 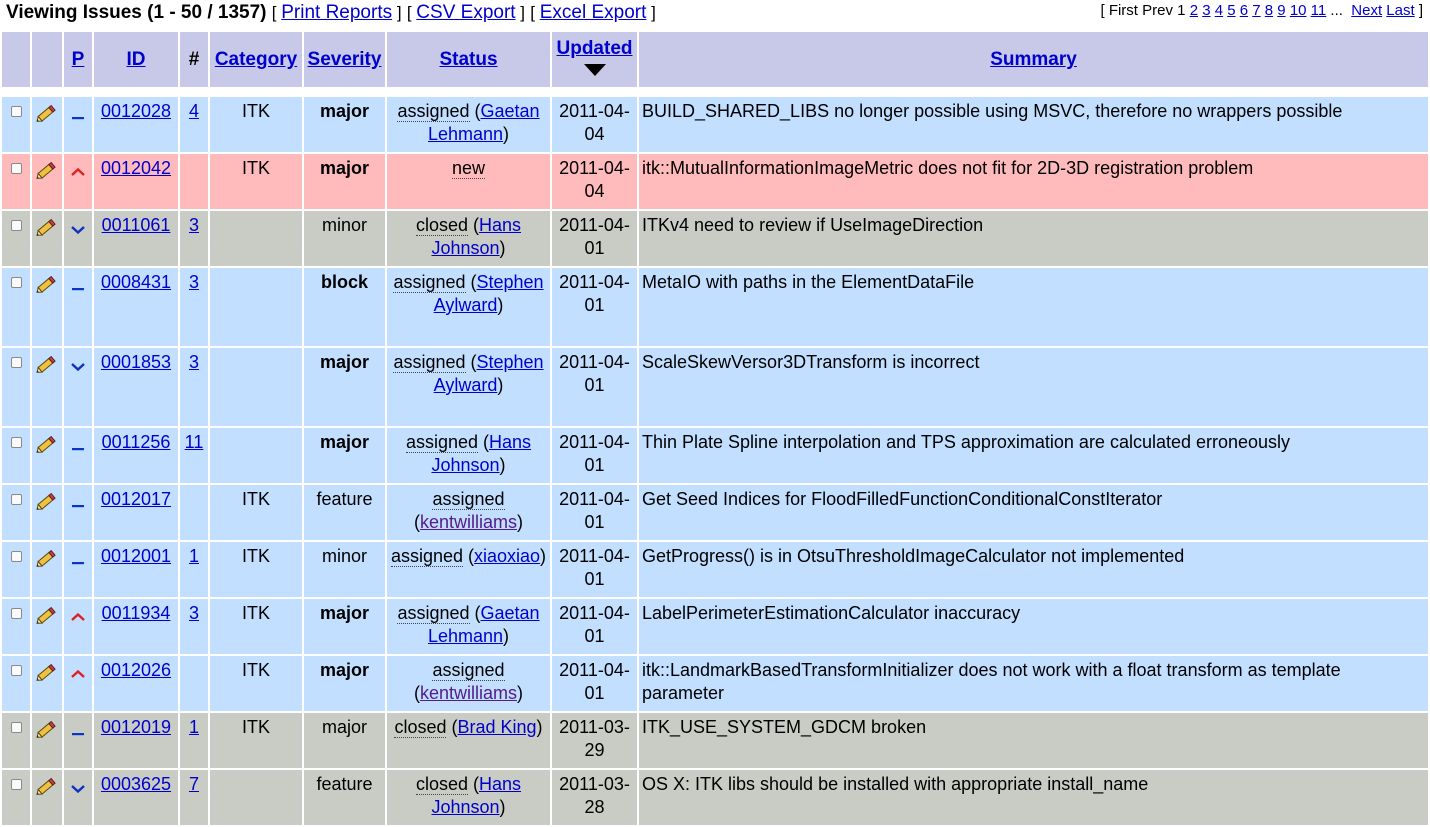 What do you see at coordinates (468, 569) in the screenshot?
I see `status-cell: assigned (xiaoxiao)` at bounding box center [468, 569].